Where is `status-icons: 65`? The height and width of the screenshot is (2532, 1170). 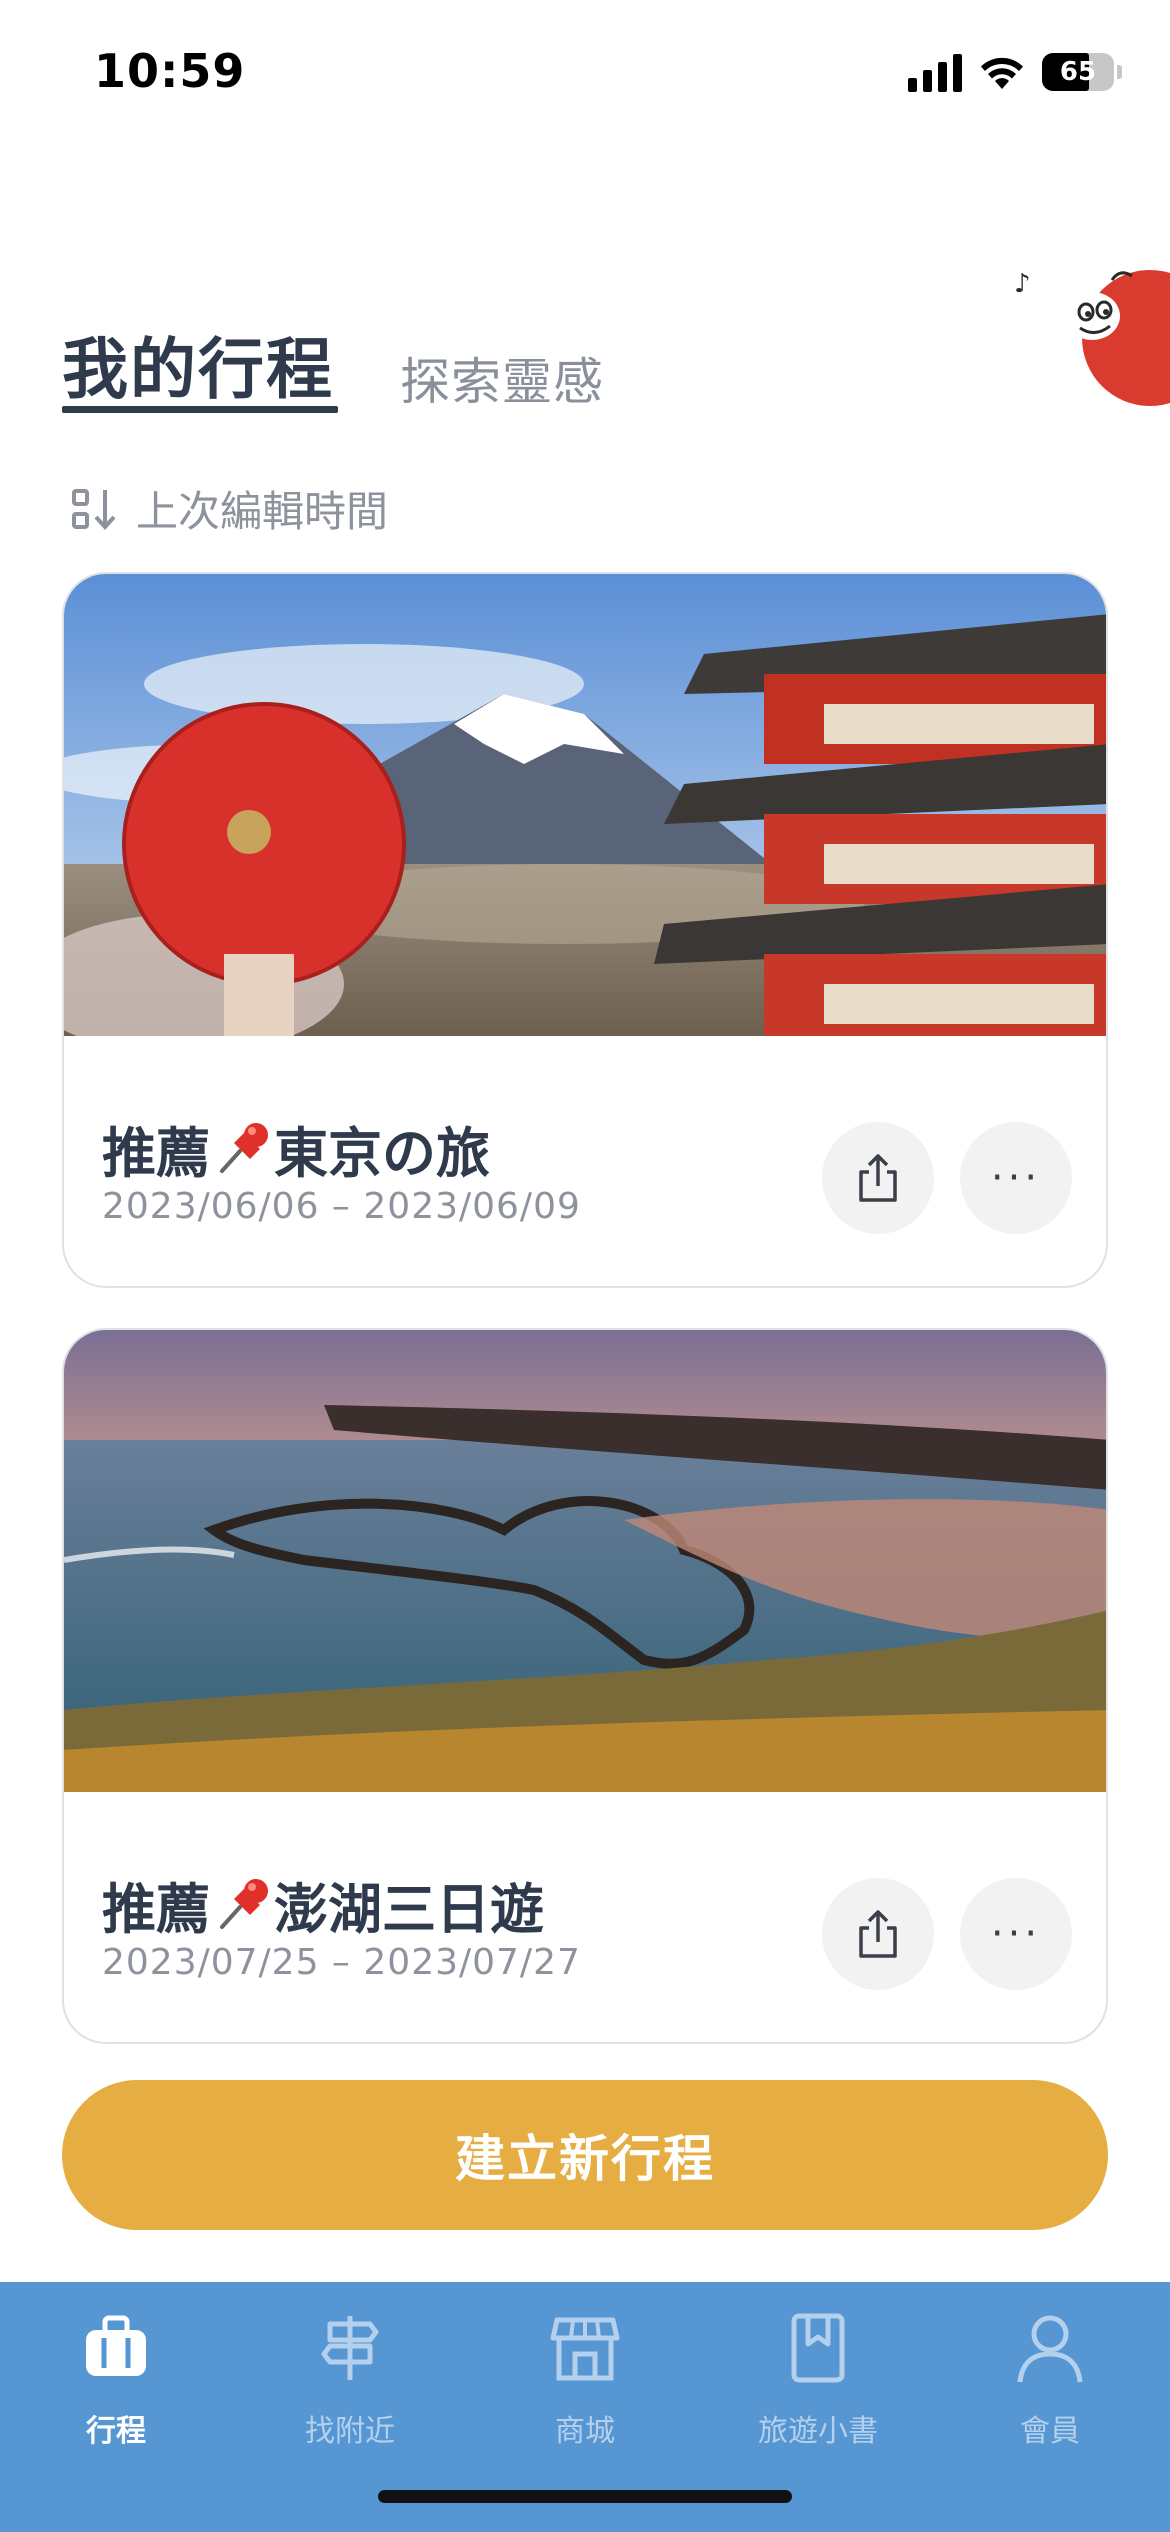 status-icons: 65 is located at coordinates (1015, 72).